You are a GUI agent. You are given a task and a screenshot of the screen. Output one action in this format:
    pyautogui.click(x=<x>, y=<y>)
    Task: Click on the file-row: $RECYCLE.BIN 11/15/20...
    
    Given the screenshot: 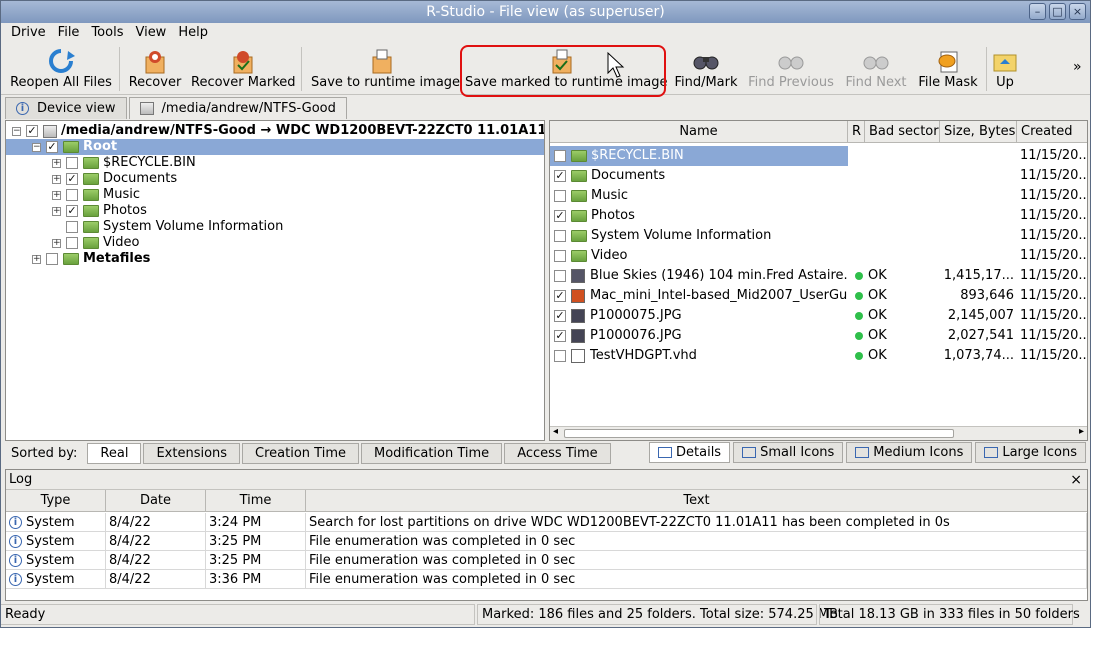 What is the action you would take?
    pyautogui.click(x=818, y=156)
    